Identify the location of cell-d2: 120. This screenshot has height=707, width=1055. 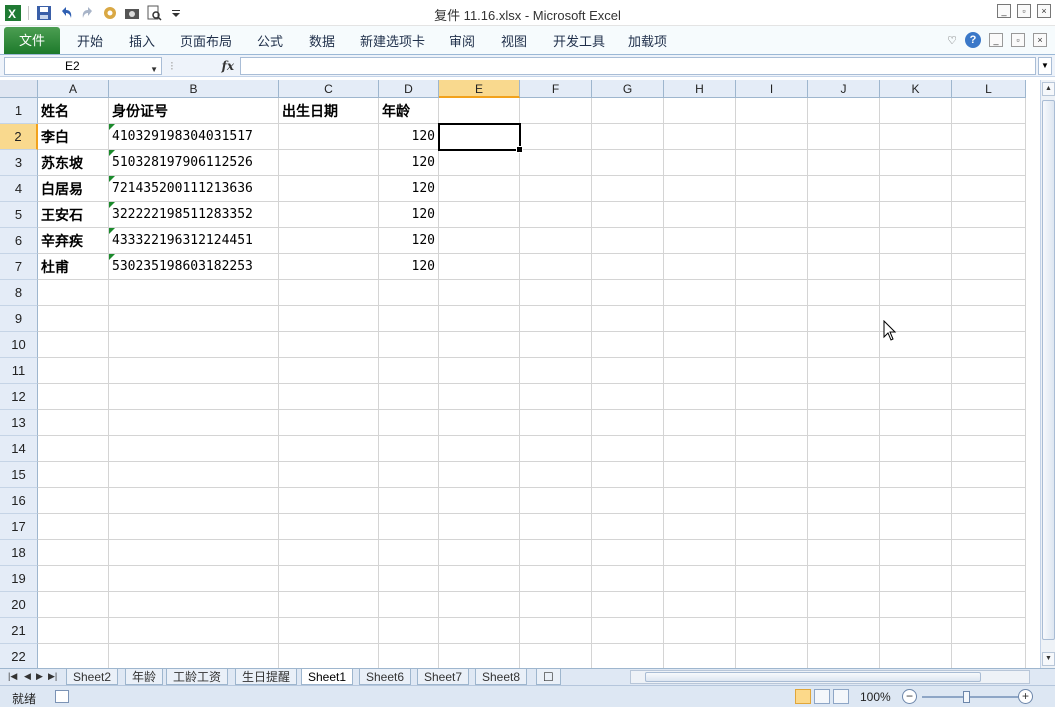
(409, 137).